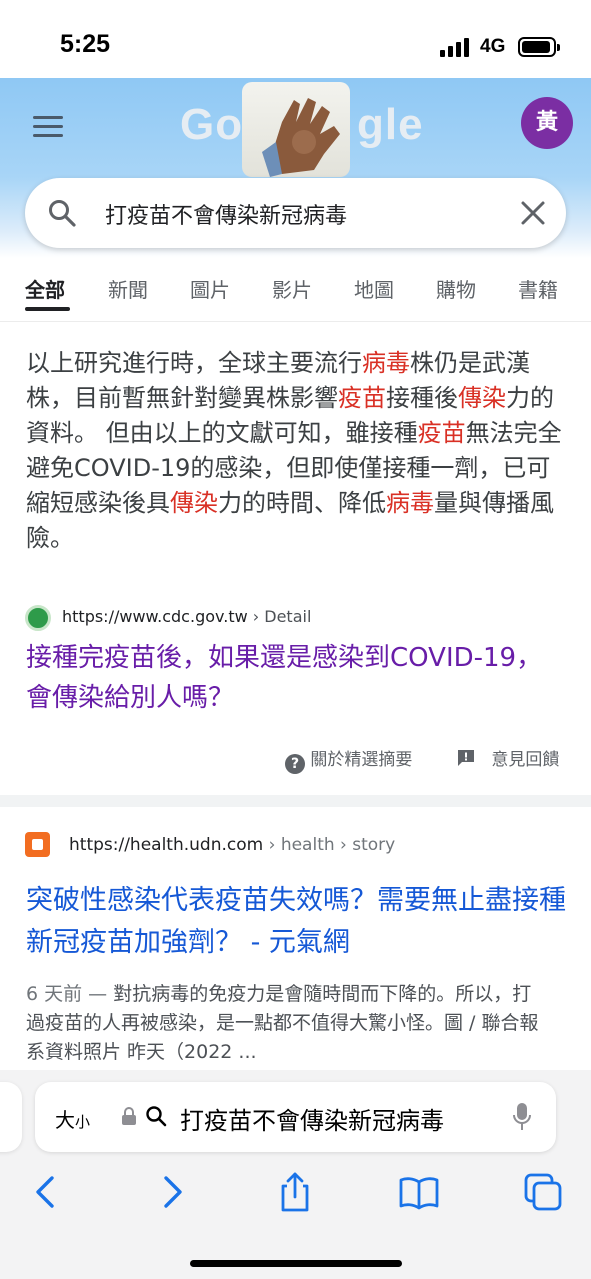  I want to click on google-doodle: Go gle, so click(300, 129).